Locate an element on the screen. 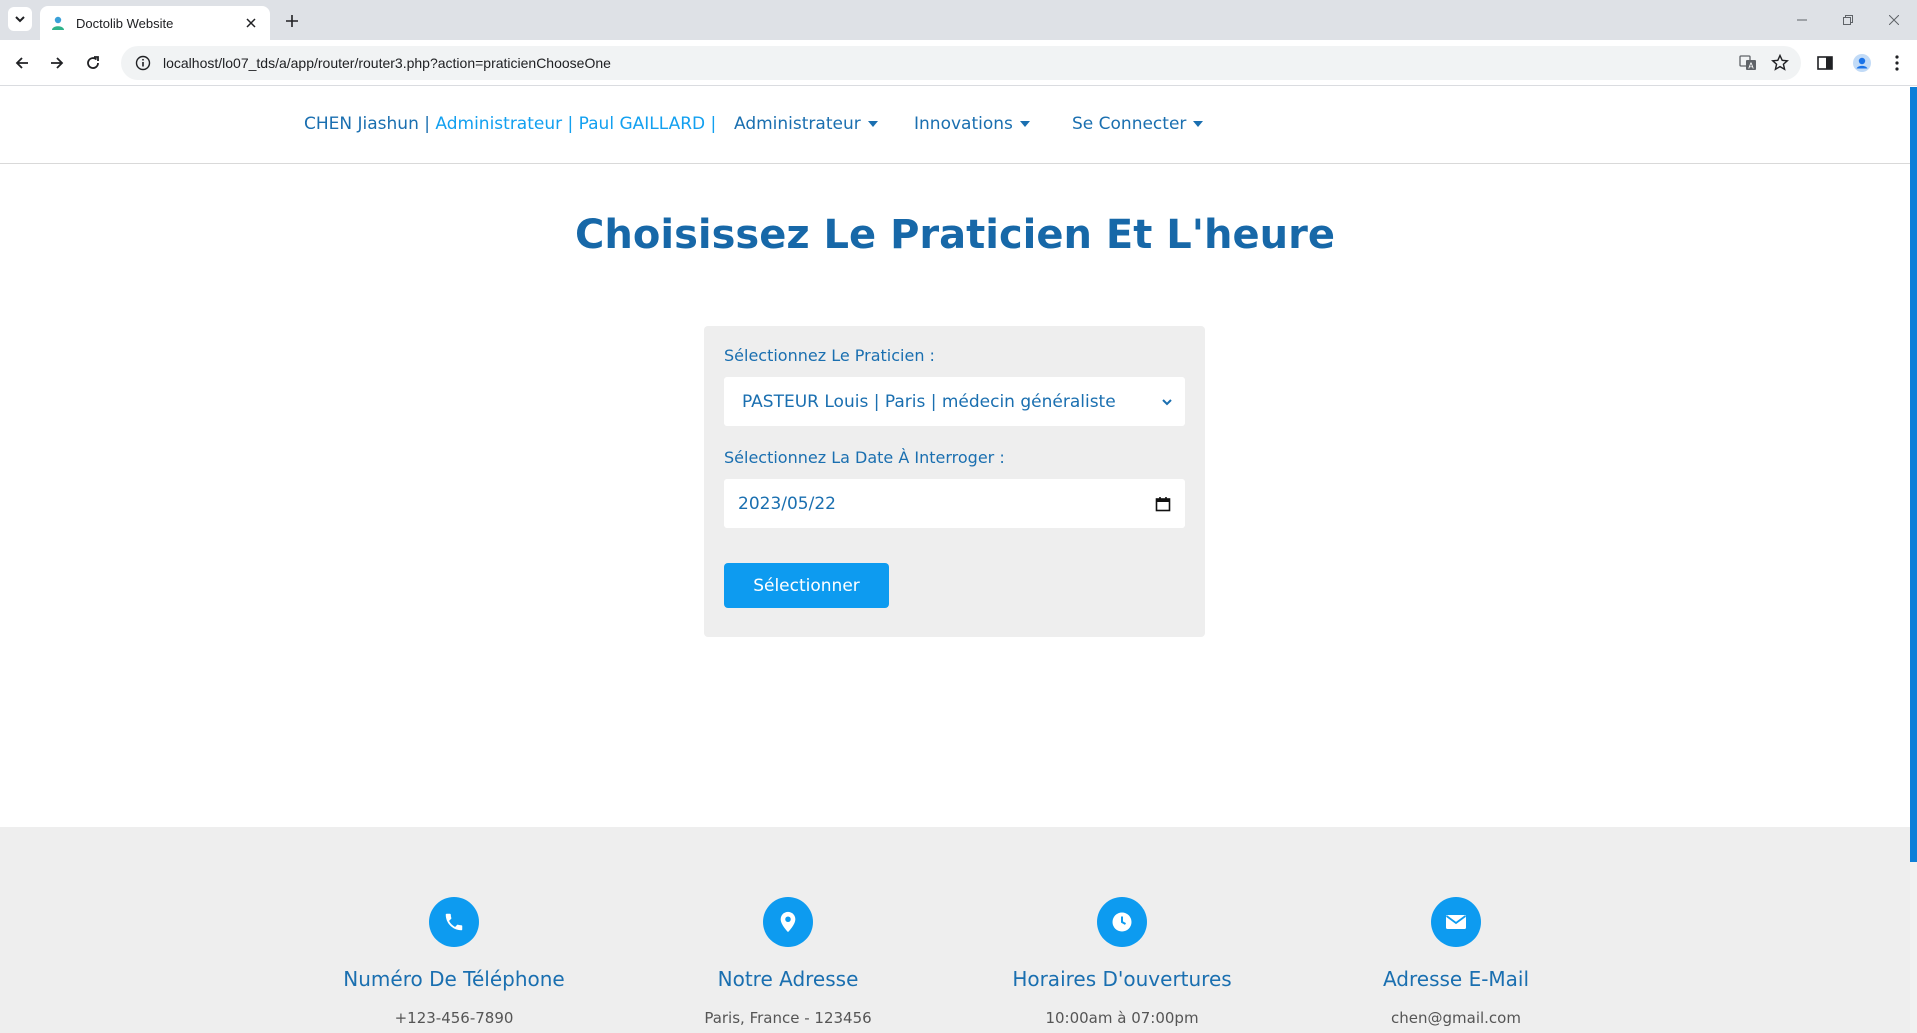 The height and width of the screenshot is (1033, 1917). forward-button is located at coordinates (57, 63).